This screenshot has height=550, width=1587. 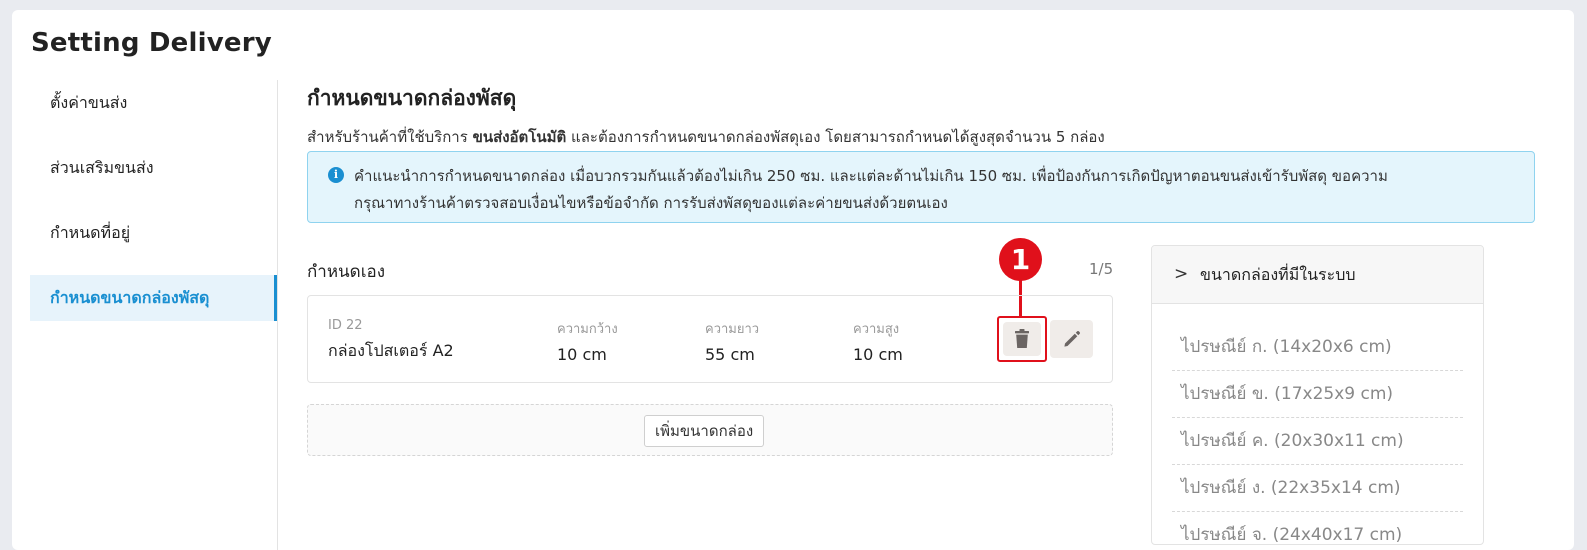 I want to click on system-box-sizes-header: > ขนาดกล่องที่มีในระบบ, so click(x=1317, y=275).